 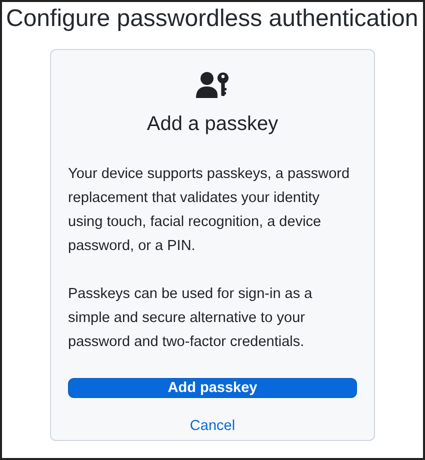 What do you see at coordinates (213, 85) in the screenshot?
I see `person-key-icon` at bounding box center [213, 85].